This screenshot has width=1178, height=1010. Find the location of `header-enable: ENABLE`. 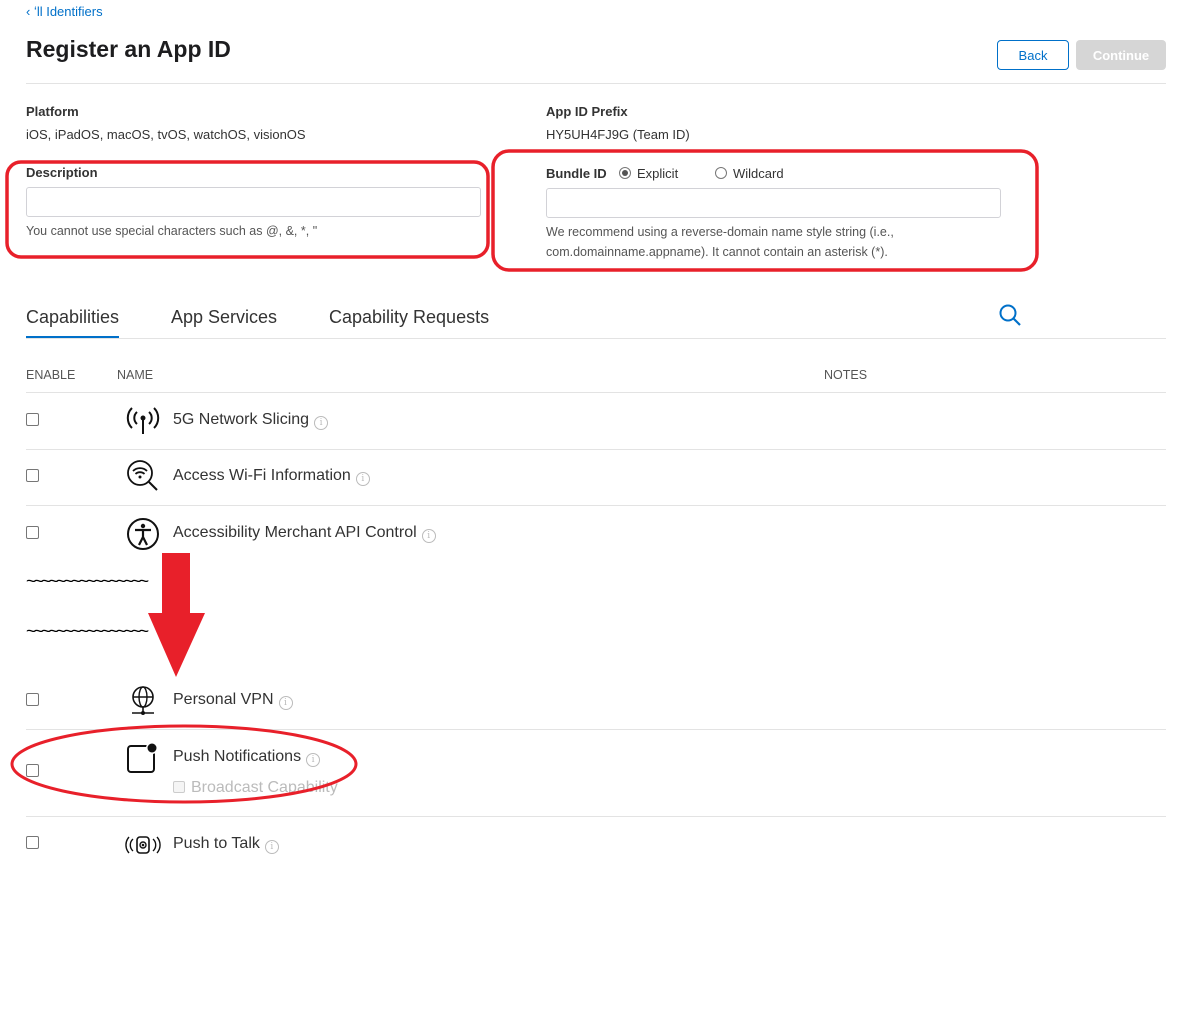

header-enable: ENABLE is located at coordinates (51, 375).